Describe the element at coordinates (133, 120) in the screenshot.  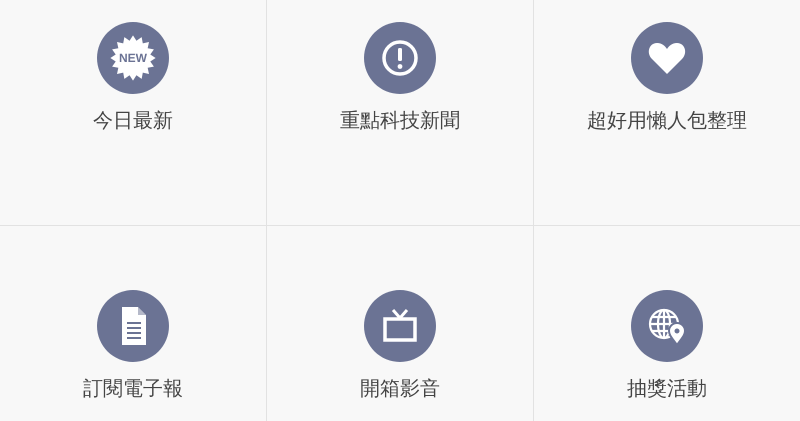
I see `menu-item: 今日最新` at that location.